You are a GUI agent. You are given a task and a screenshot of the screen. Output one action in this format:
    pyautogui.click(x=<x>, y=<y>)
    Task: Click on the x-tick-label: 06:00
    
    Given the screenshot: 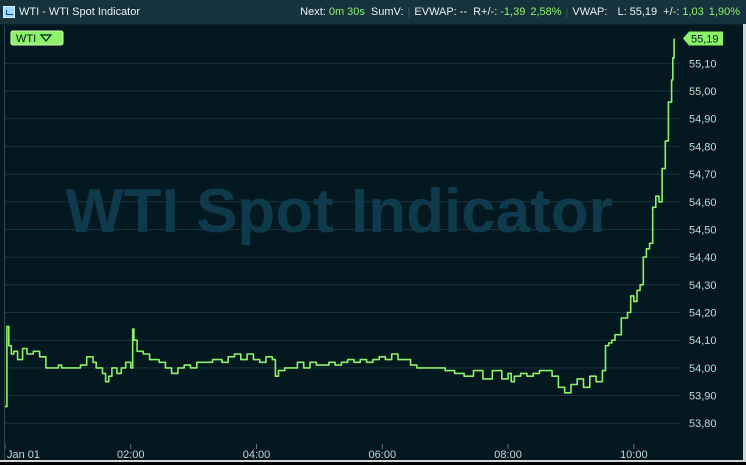 What is the action you would take?
    pyautogui.click(x=383, y=454)
    